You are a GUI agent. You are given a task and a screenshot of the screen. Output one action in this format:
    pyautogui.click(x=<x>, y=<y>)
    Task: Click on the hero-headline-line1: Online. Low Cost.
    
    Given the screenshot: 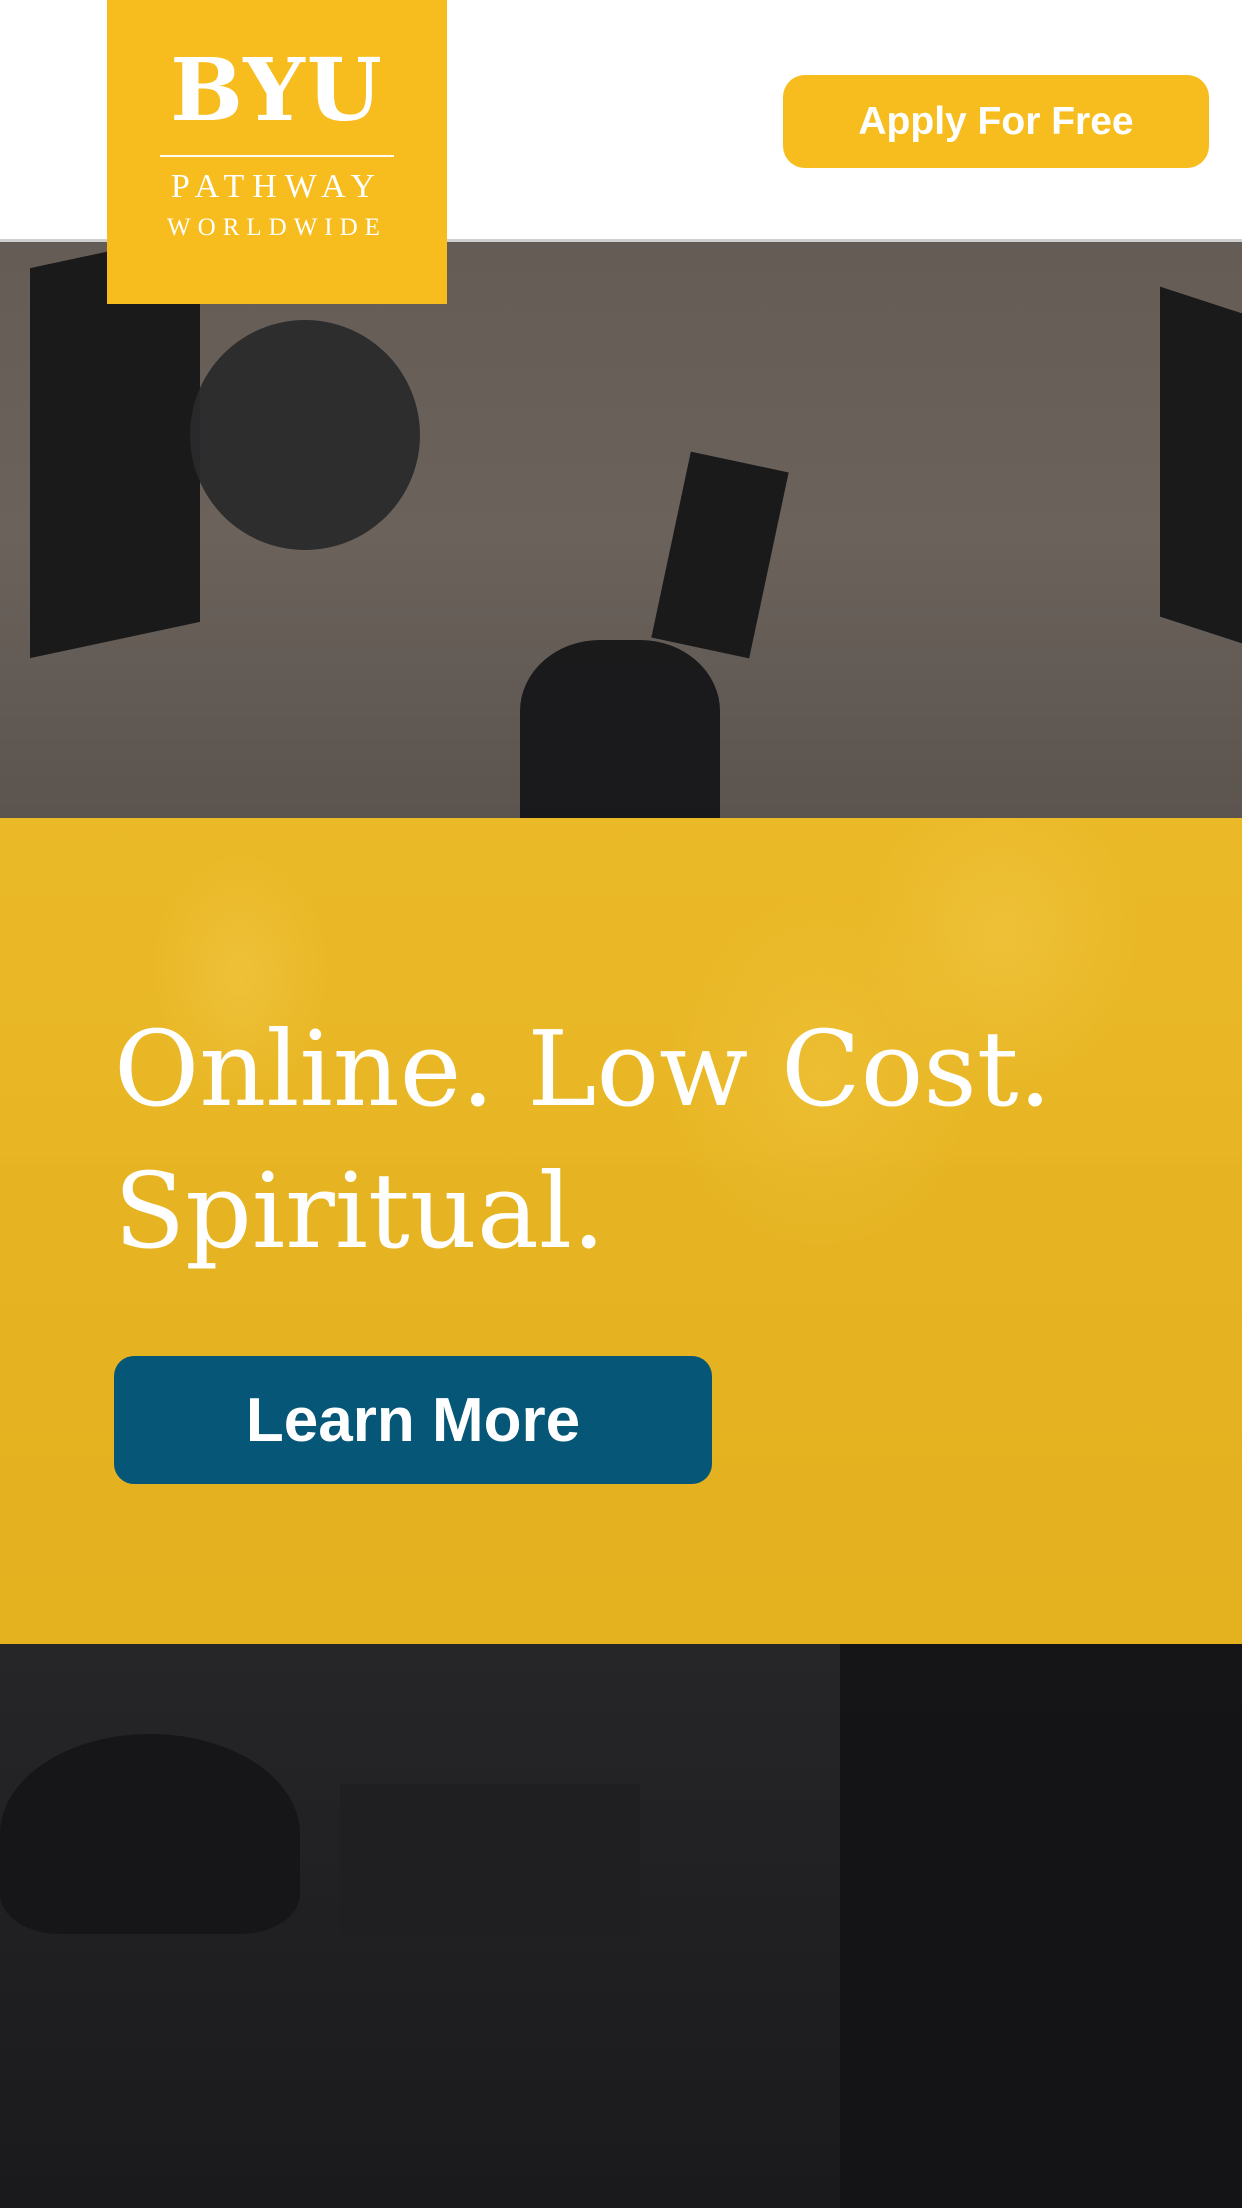 What is the action you would take?
    pyautogui.click(x=583, y=1069)
    